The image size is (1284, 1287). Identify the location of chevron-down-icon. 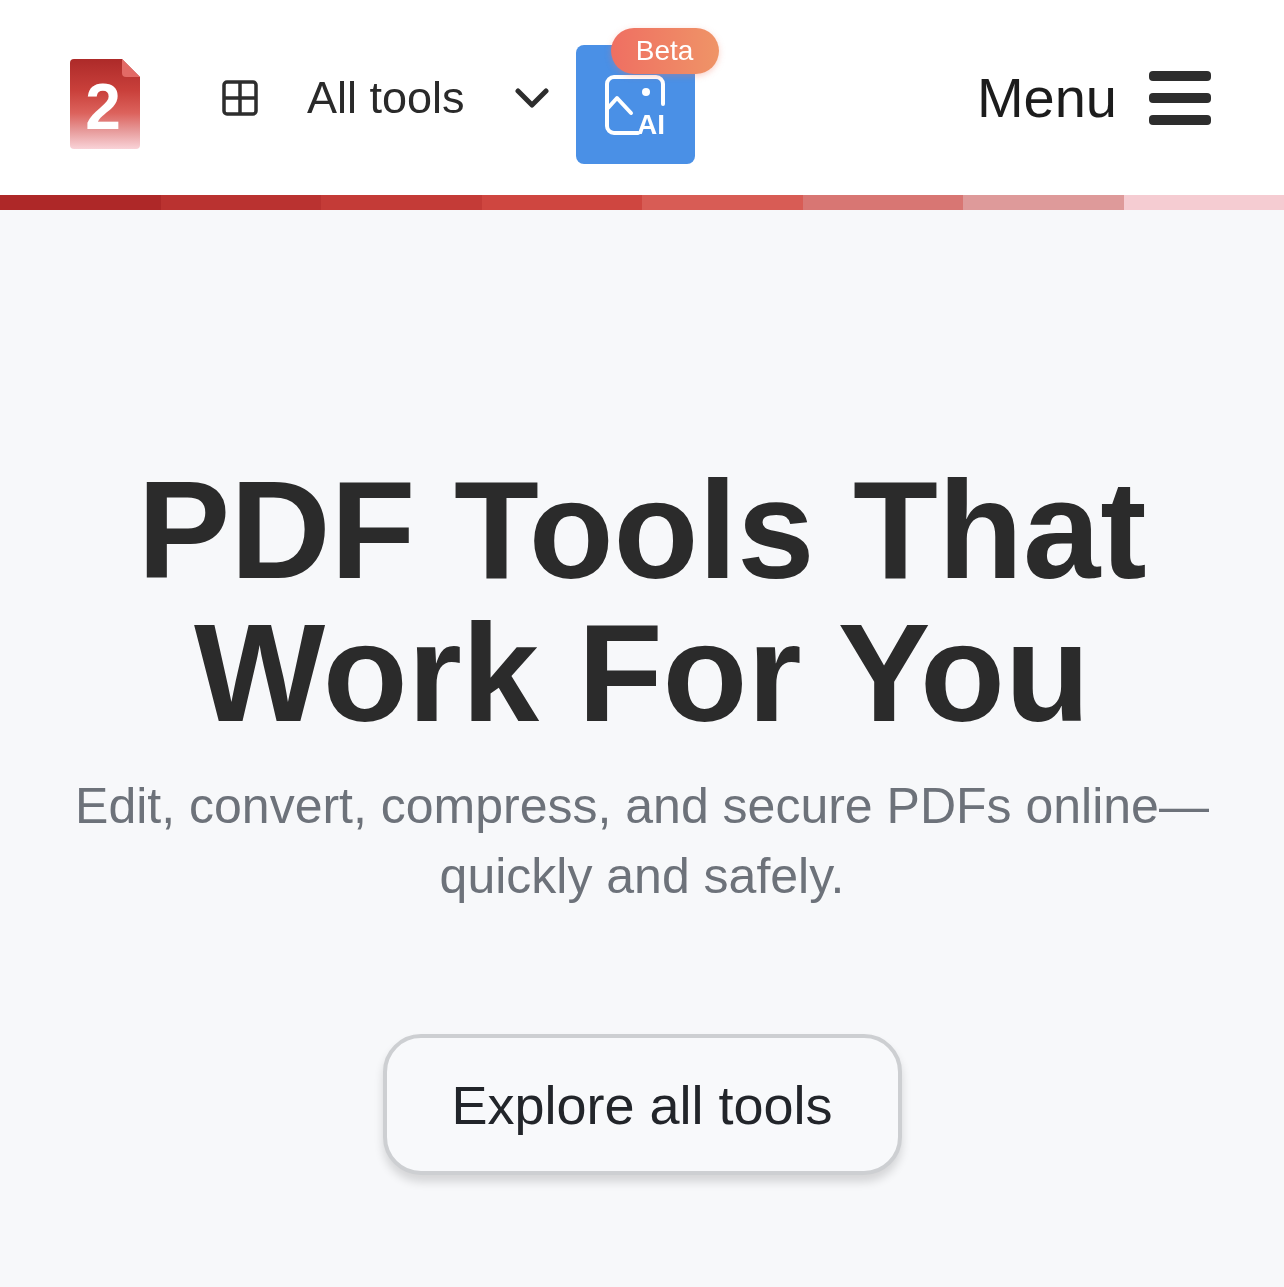
(531, 97).